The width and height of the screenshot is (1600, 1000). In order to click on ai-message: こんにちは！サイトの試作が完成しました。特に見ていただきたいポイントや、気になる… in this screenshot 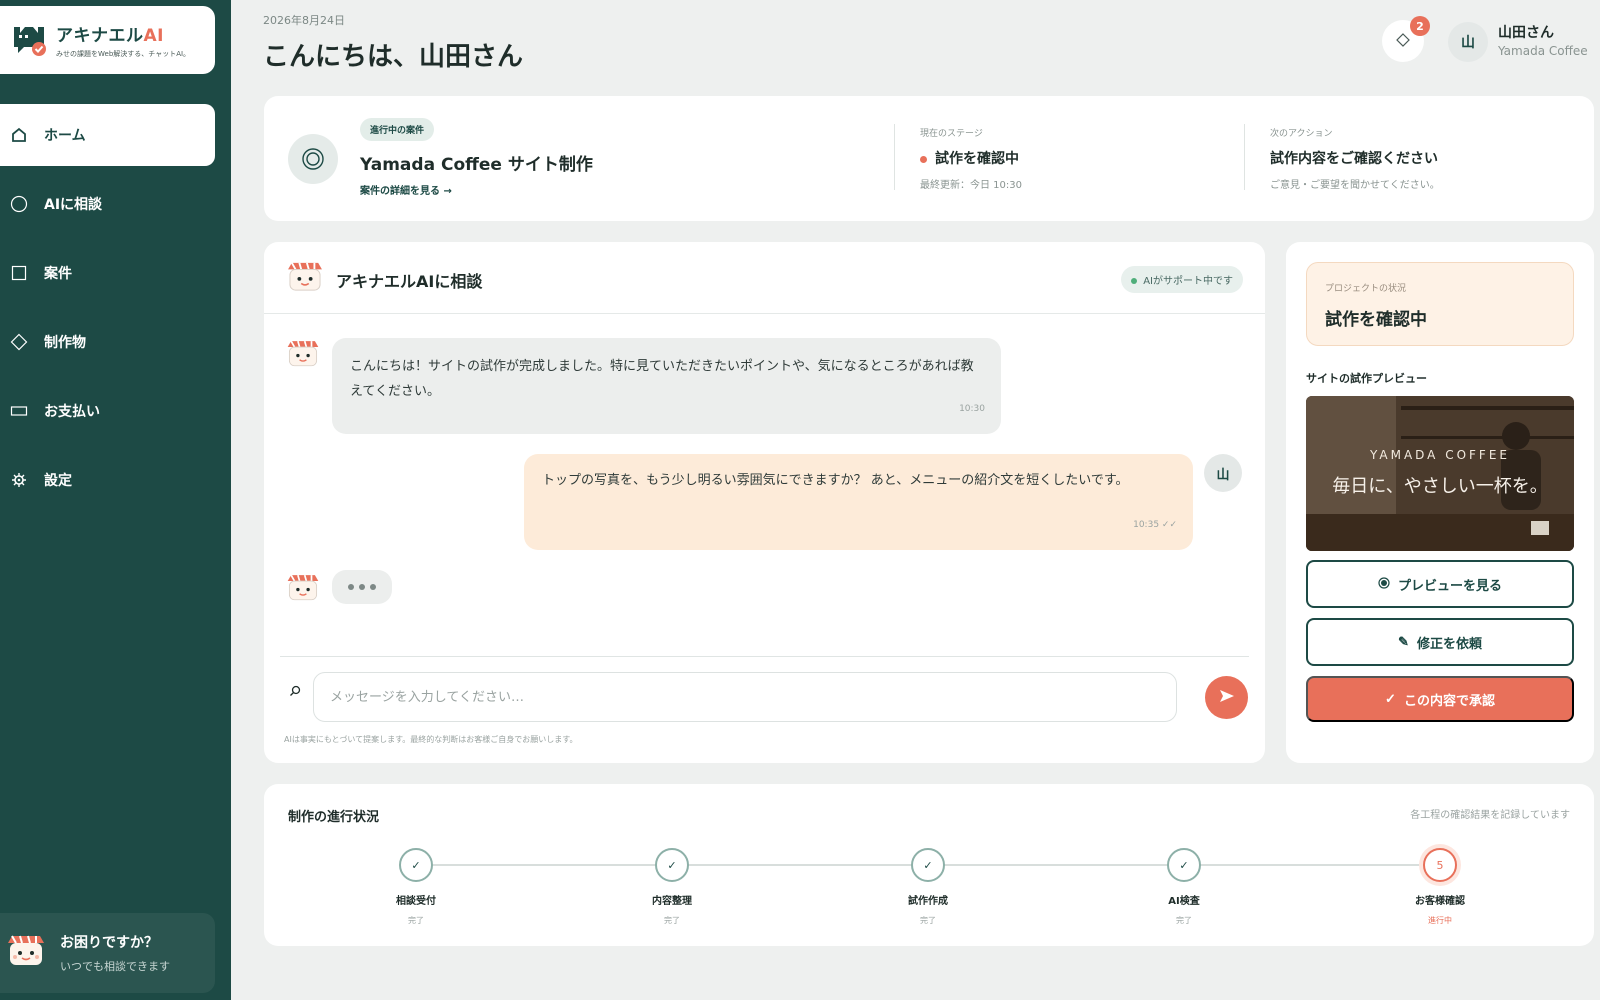, I will do `click(666, 386)`.